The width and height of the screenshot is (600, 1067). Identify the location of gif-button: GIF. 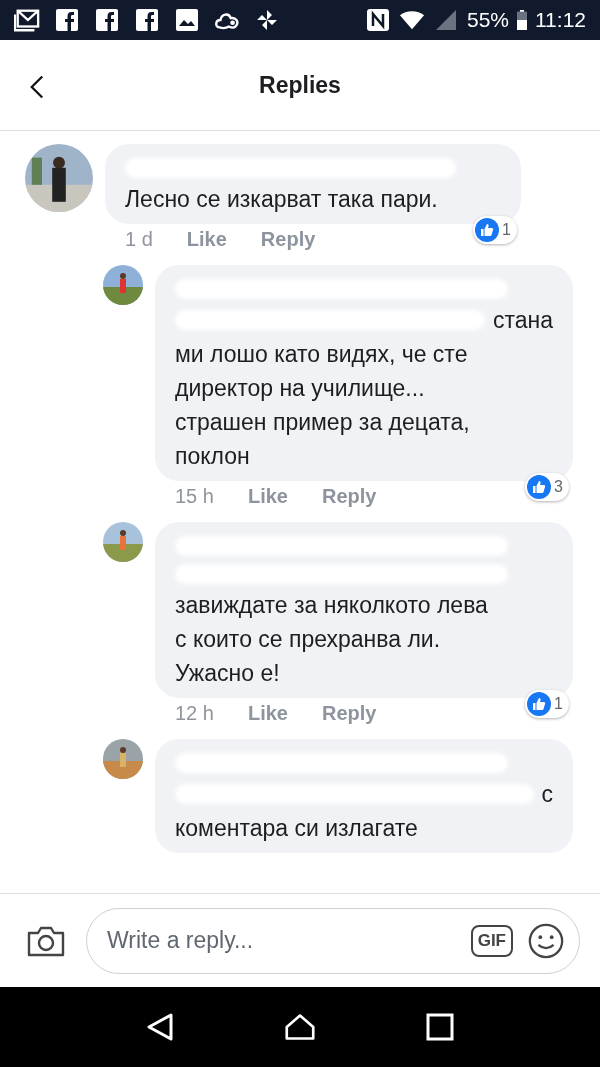
(491, 940).